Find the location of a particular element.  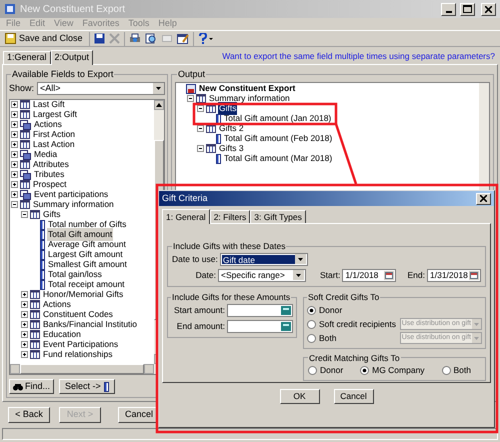

tree-item: Average Gift amount is located at coordinates (87, 244).